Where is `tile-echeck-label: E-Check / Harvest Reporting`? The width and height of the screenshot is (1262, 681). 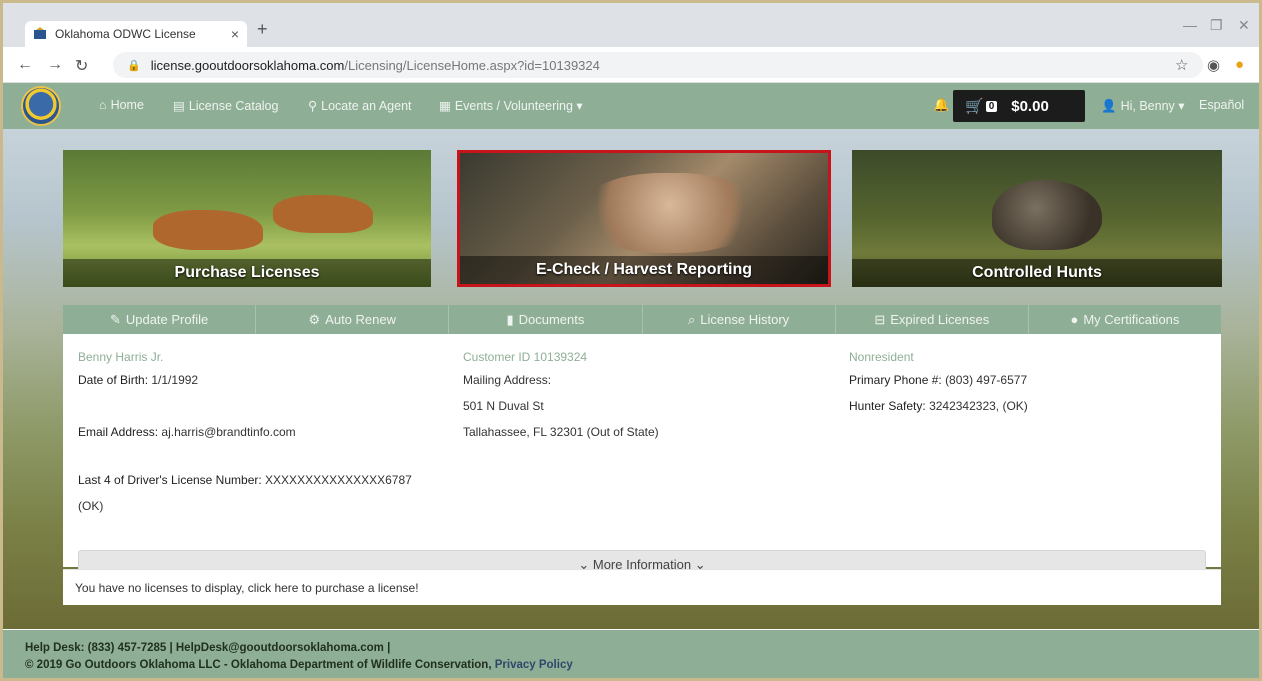
tile-echeck-label: E-Check / Harvest Reporting is located at coordinates (644, 270).